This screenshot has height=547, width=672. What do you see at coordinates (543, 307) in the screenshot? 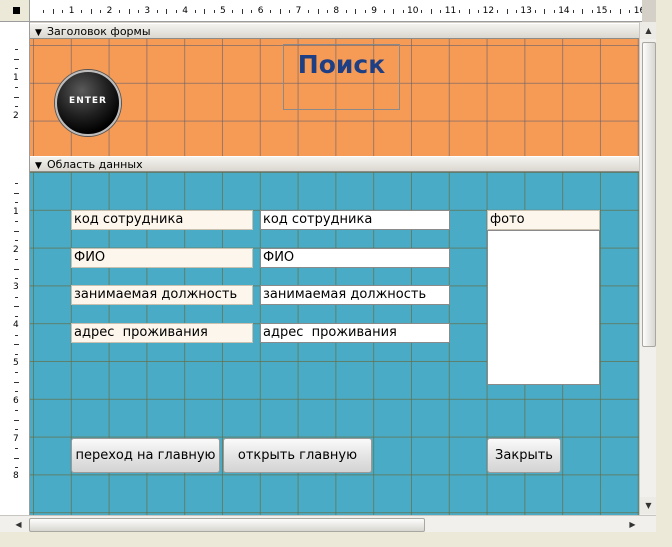
I see `photo-frame` at bounding box center [543, 307].